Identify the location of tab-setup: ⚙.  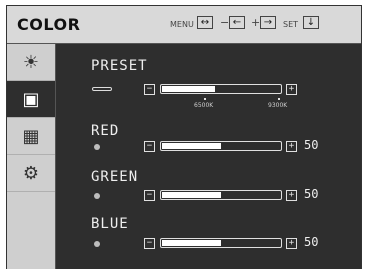
(31, 173).